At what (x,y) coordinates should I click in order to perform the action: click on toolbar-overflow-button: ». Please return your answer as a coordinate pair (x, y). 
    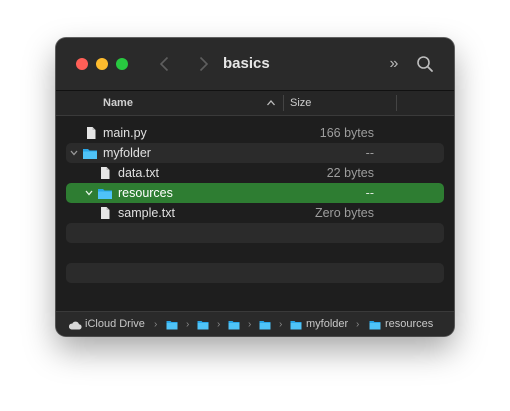
    Looking at the image, I should click on (394, 64).